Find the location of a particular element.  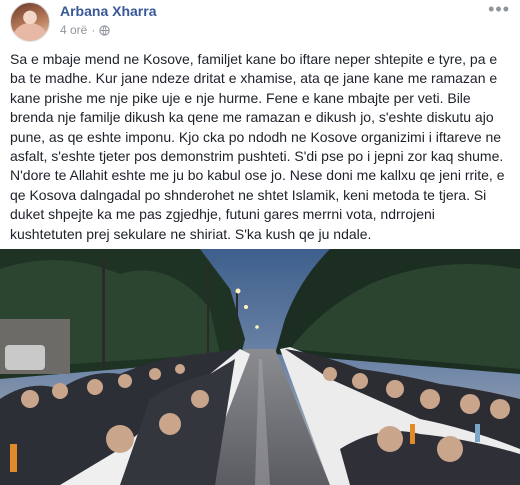

more-icon: ••• is located at coordinates (499, 9).